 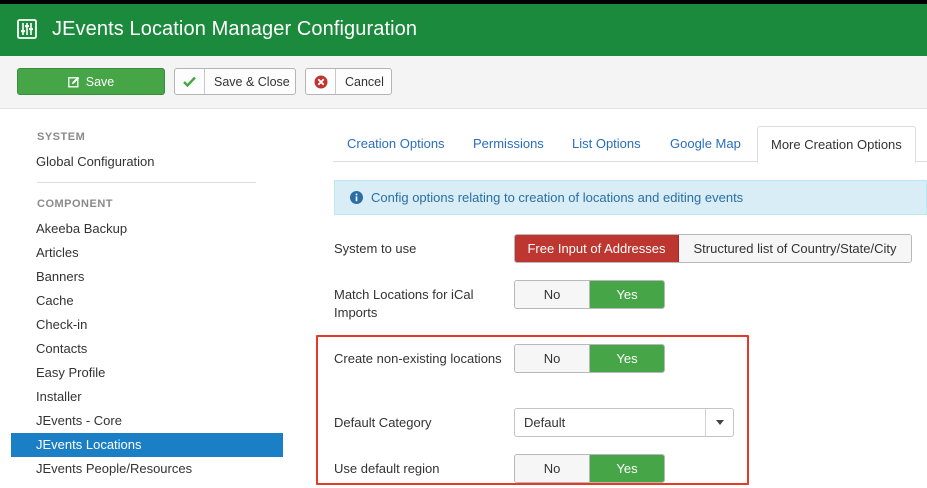 I want to click on cancel-circle-icon, so click(x=321, y=81).